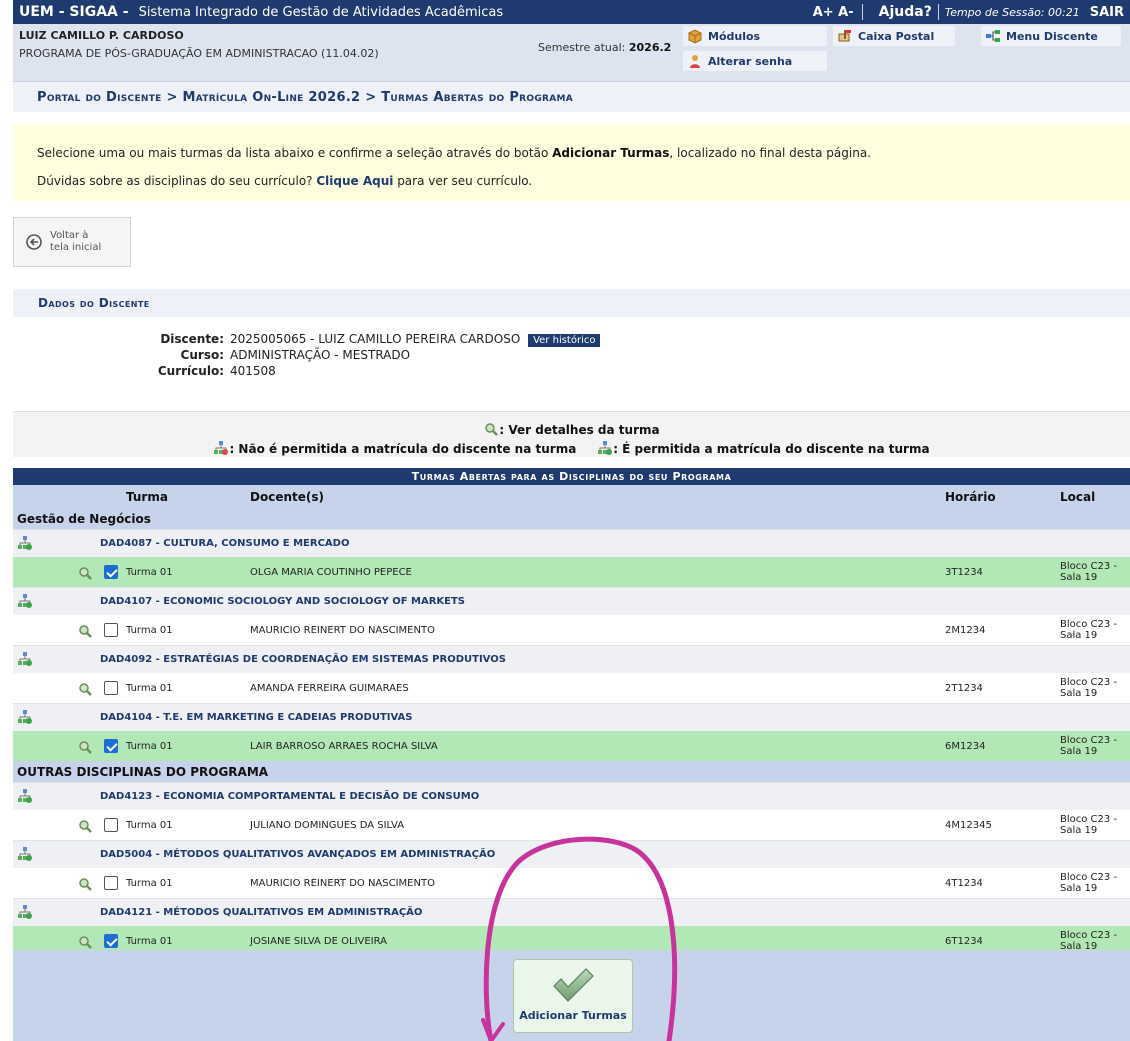 The width and height of the screenshot is (1130, 1041). Describe the element at coordinates (564, 340) in the screenshot. I see `history-button: Ver histórico` at that location.